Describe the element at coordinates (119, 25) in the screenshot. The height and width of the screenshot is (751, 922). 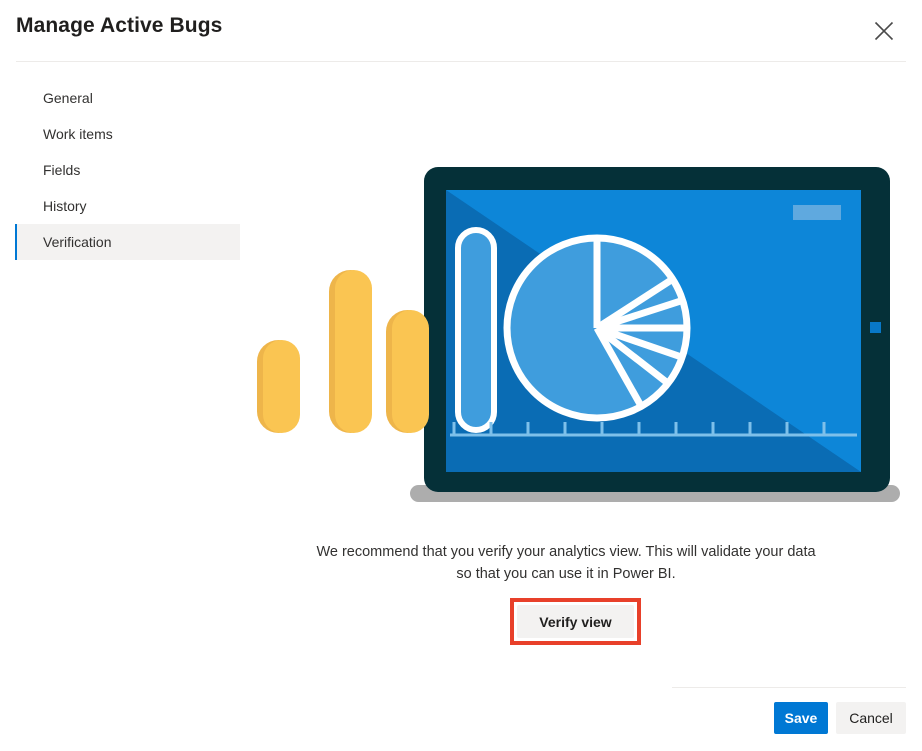
I see `page-title: Manage Active Bugs` at that location.